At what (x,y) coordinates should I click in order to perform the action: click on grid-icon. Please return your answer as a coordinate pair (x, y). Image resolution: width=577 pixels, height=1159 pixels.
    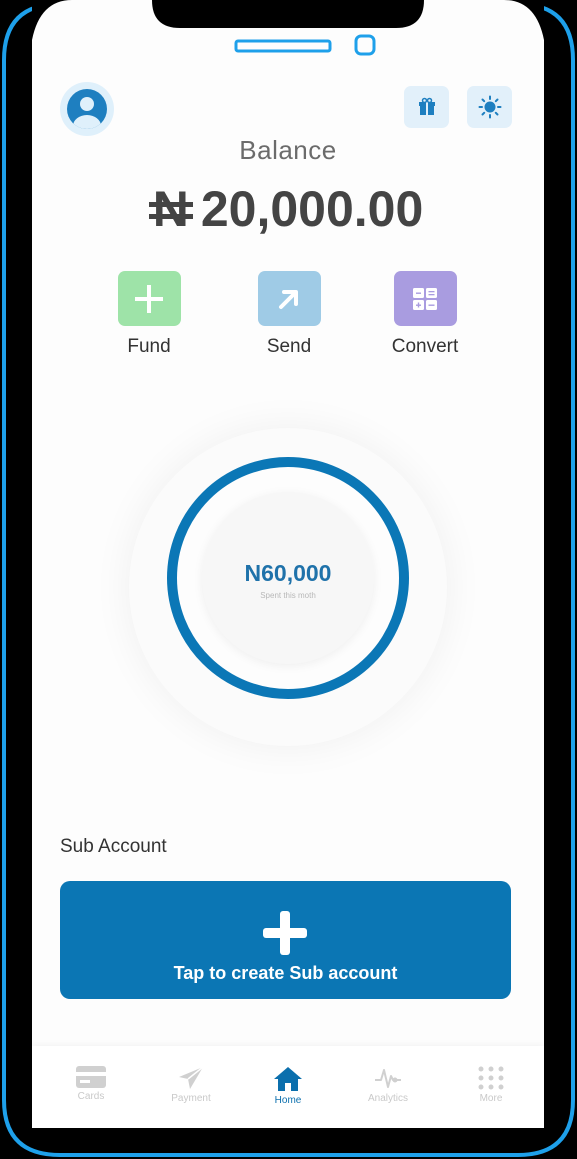
    Looking at the image, I should click on (491, 1078).